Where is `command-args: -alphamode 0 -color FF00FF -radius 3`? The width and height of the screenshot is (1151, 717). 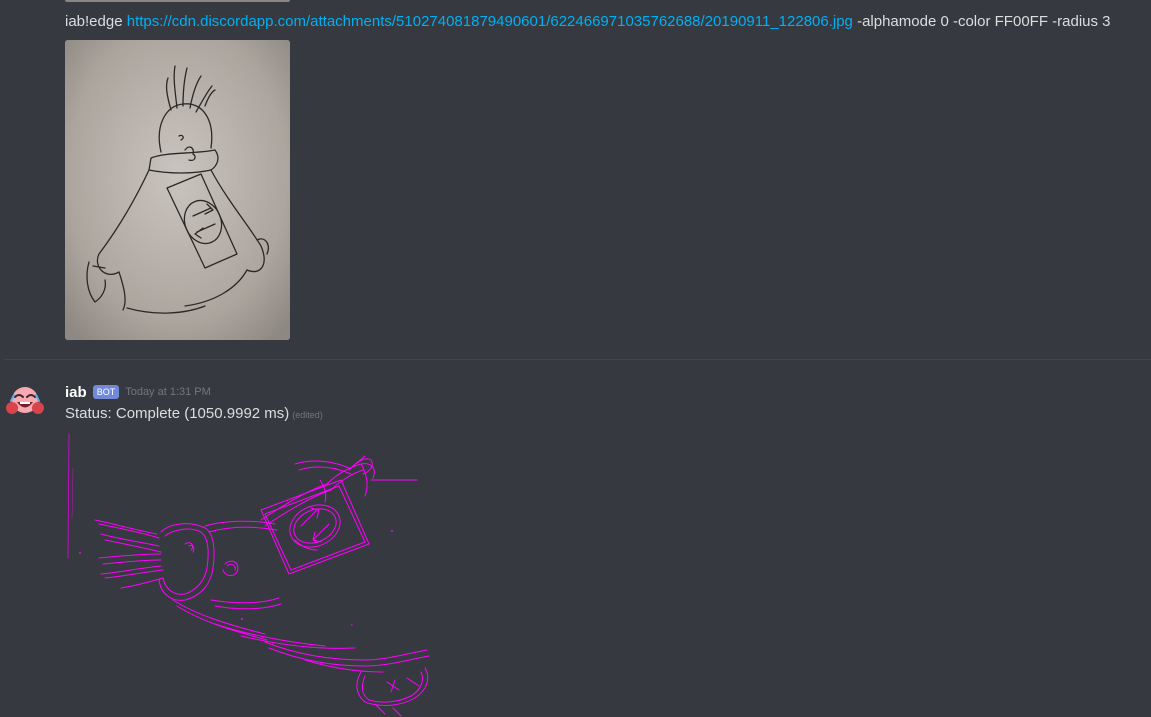 command-args: -alphamode 0 -color FF00FF -radius 3 is located at coordinates (984, 21).